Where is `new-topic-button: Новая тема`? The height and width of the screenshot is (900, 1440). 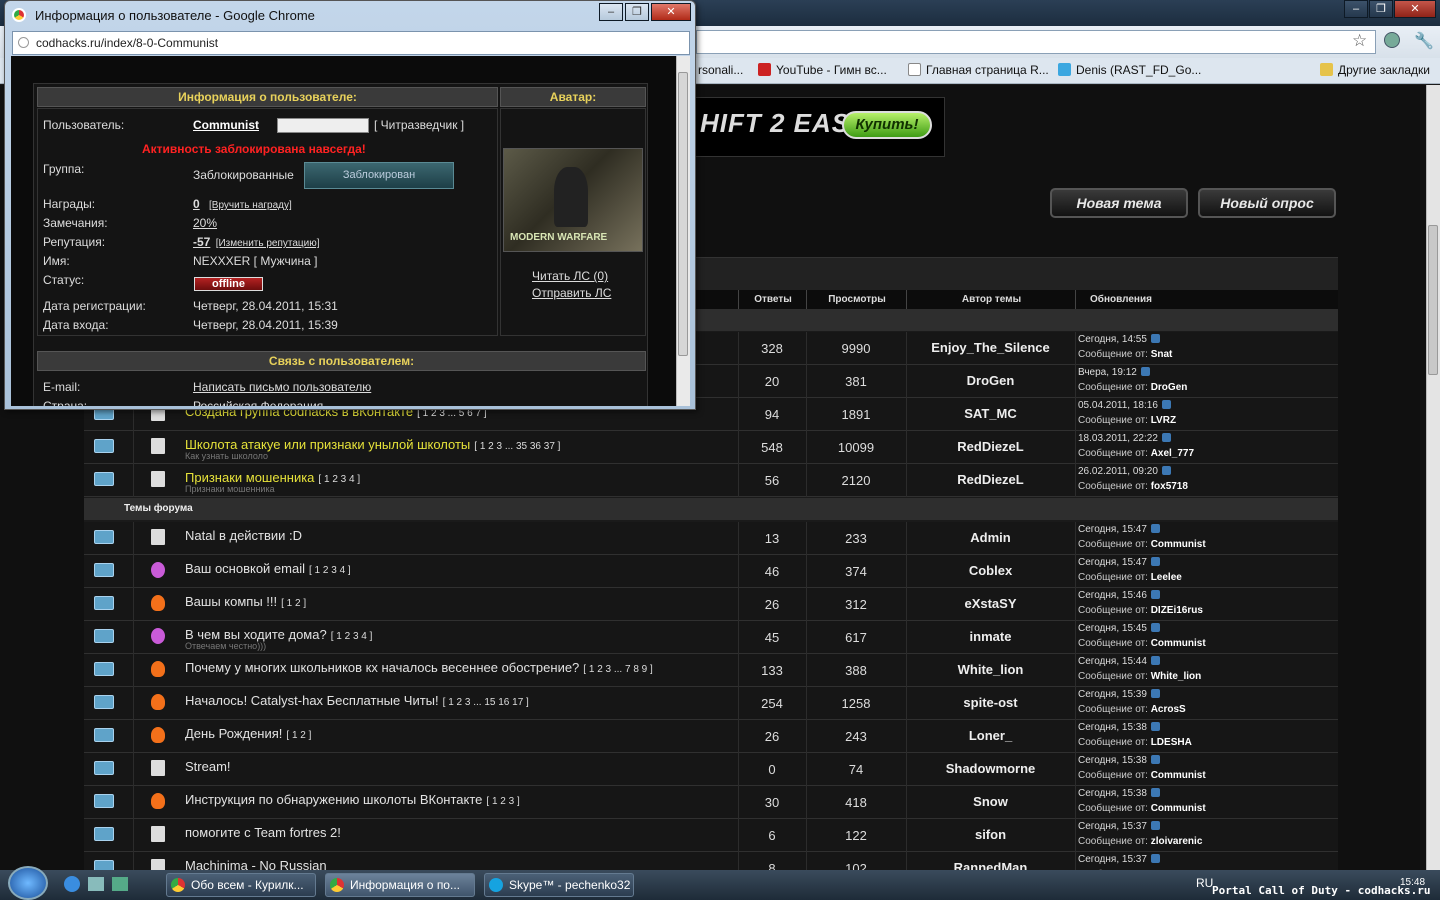 new-topic-button: Новая тема is located at coordinates (1119, 203).